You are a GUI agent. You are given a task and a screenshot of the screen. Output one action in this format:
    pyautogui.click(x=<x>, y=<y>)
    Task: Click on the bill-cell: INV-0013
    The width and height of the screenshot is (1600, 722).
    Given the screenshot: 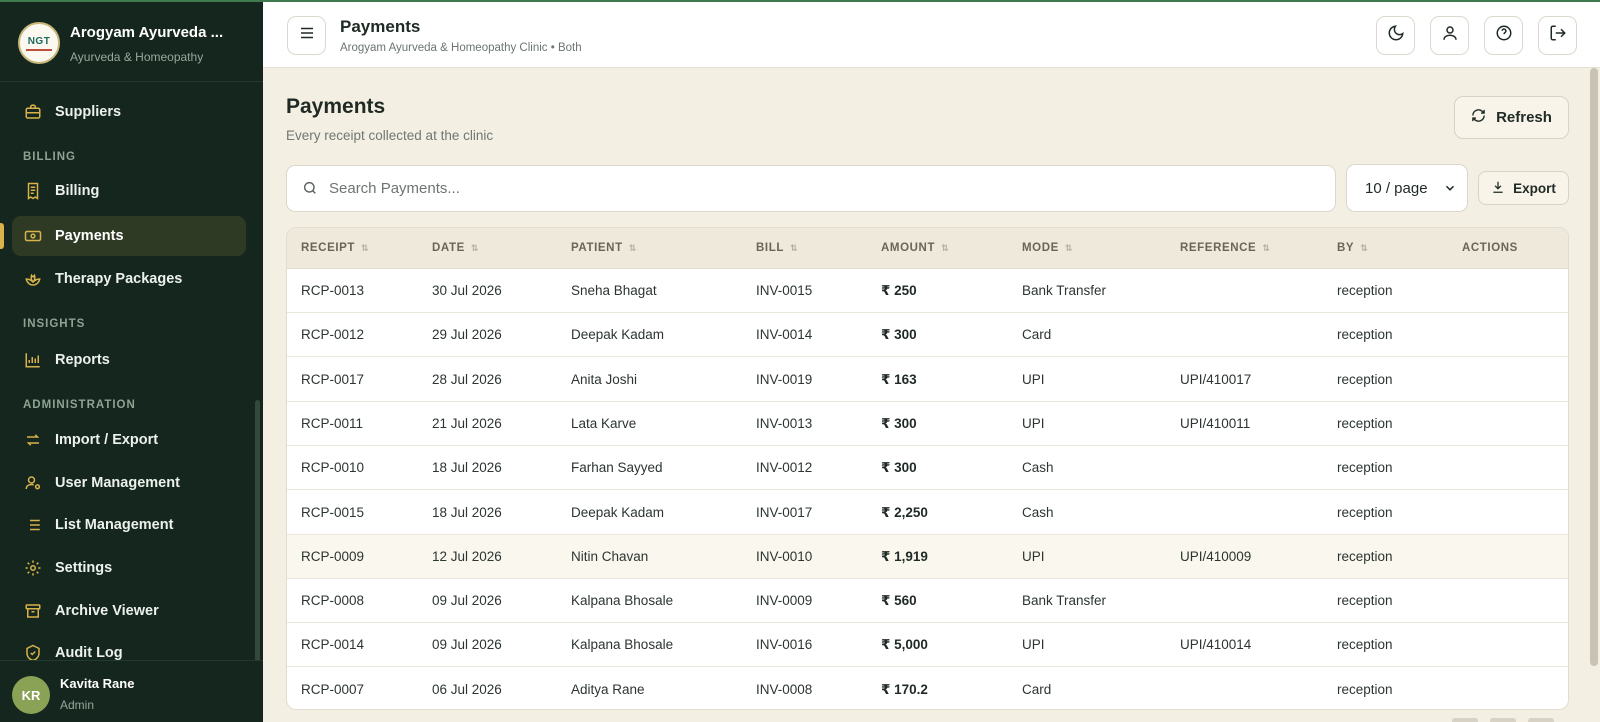 What is the action you would take?
    pyautogui.click(x=784, y=423)
    